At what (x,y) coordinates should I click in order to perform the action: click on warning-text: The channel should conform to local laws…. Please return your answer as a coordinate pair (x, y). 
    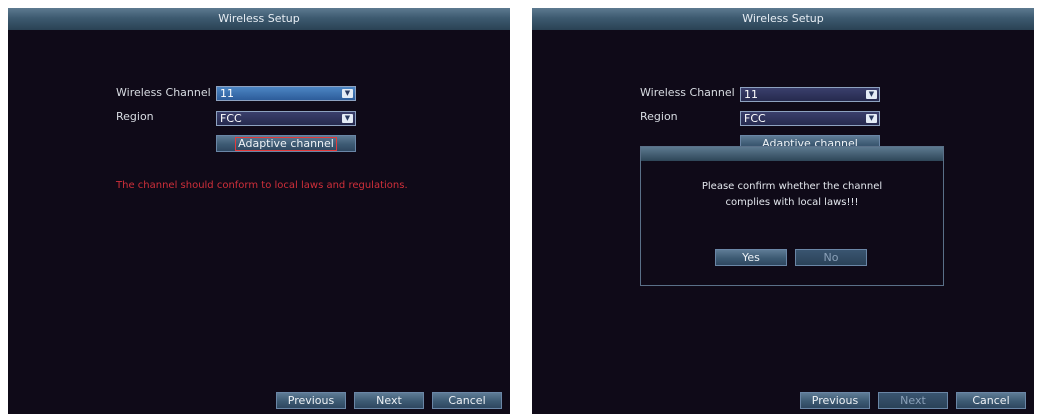
    Looking at the image, I should click on (262, 185).